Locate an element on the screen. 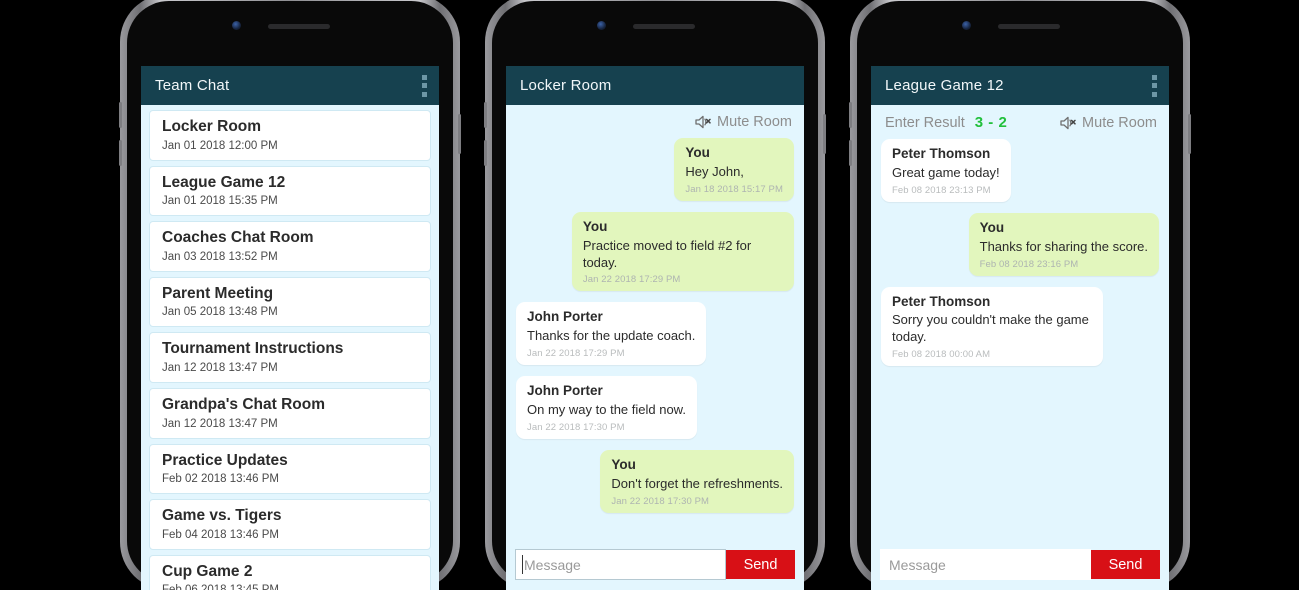 The image size is (1299, 590). chat-room-name: Parent Meeting is located at coordinates (218, 293).